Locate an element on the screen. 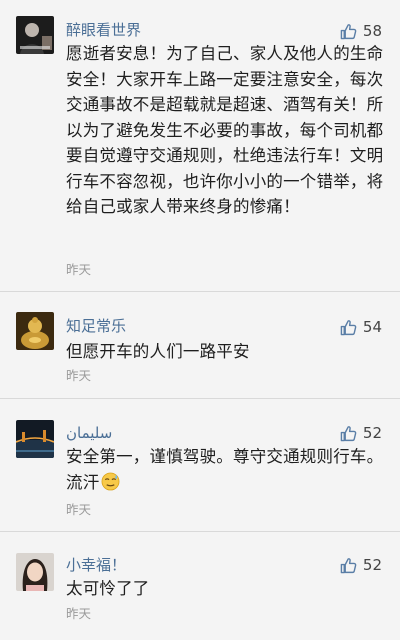 The width and height of the screenshot is (400, 640). girl-portrait-avatar-icon is located at coordinates (35, 572).